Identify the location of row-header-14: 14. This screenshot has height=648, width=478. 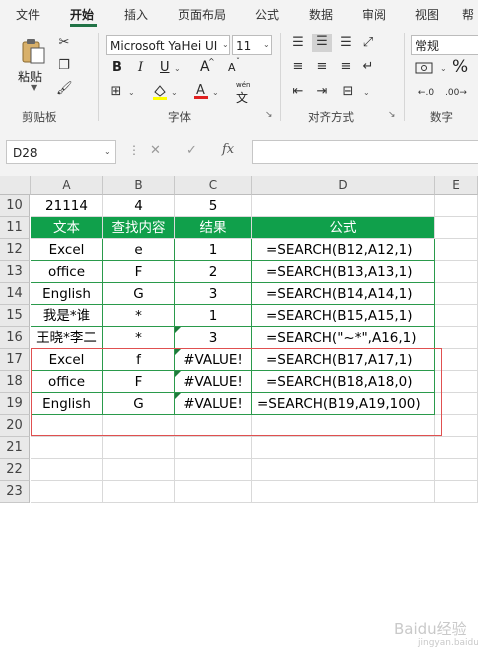
(15, 294).